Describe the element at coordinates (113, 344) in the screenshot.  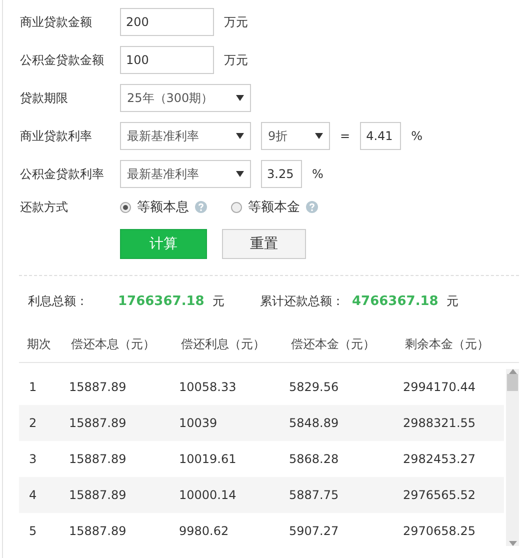
I see `column-header: 偿还本息（元）` at that location.